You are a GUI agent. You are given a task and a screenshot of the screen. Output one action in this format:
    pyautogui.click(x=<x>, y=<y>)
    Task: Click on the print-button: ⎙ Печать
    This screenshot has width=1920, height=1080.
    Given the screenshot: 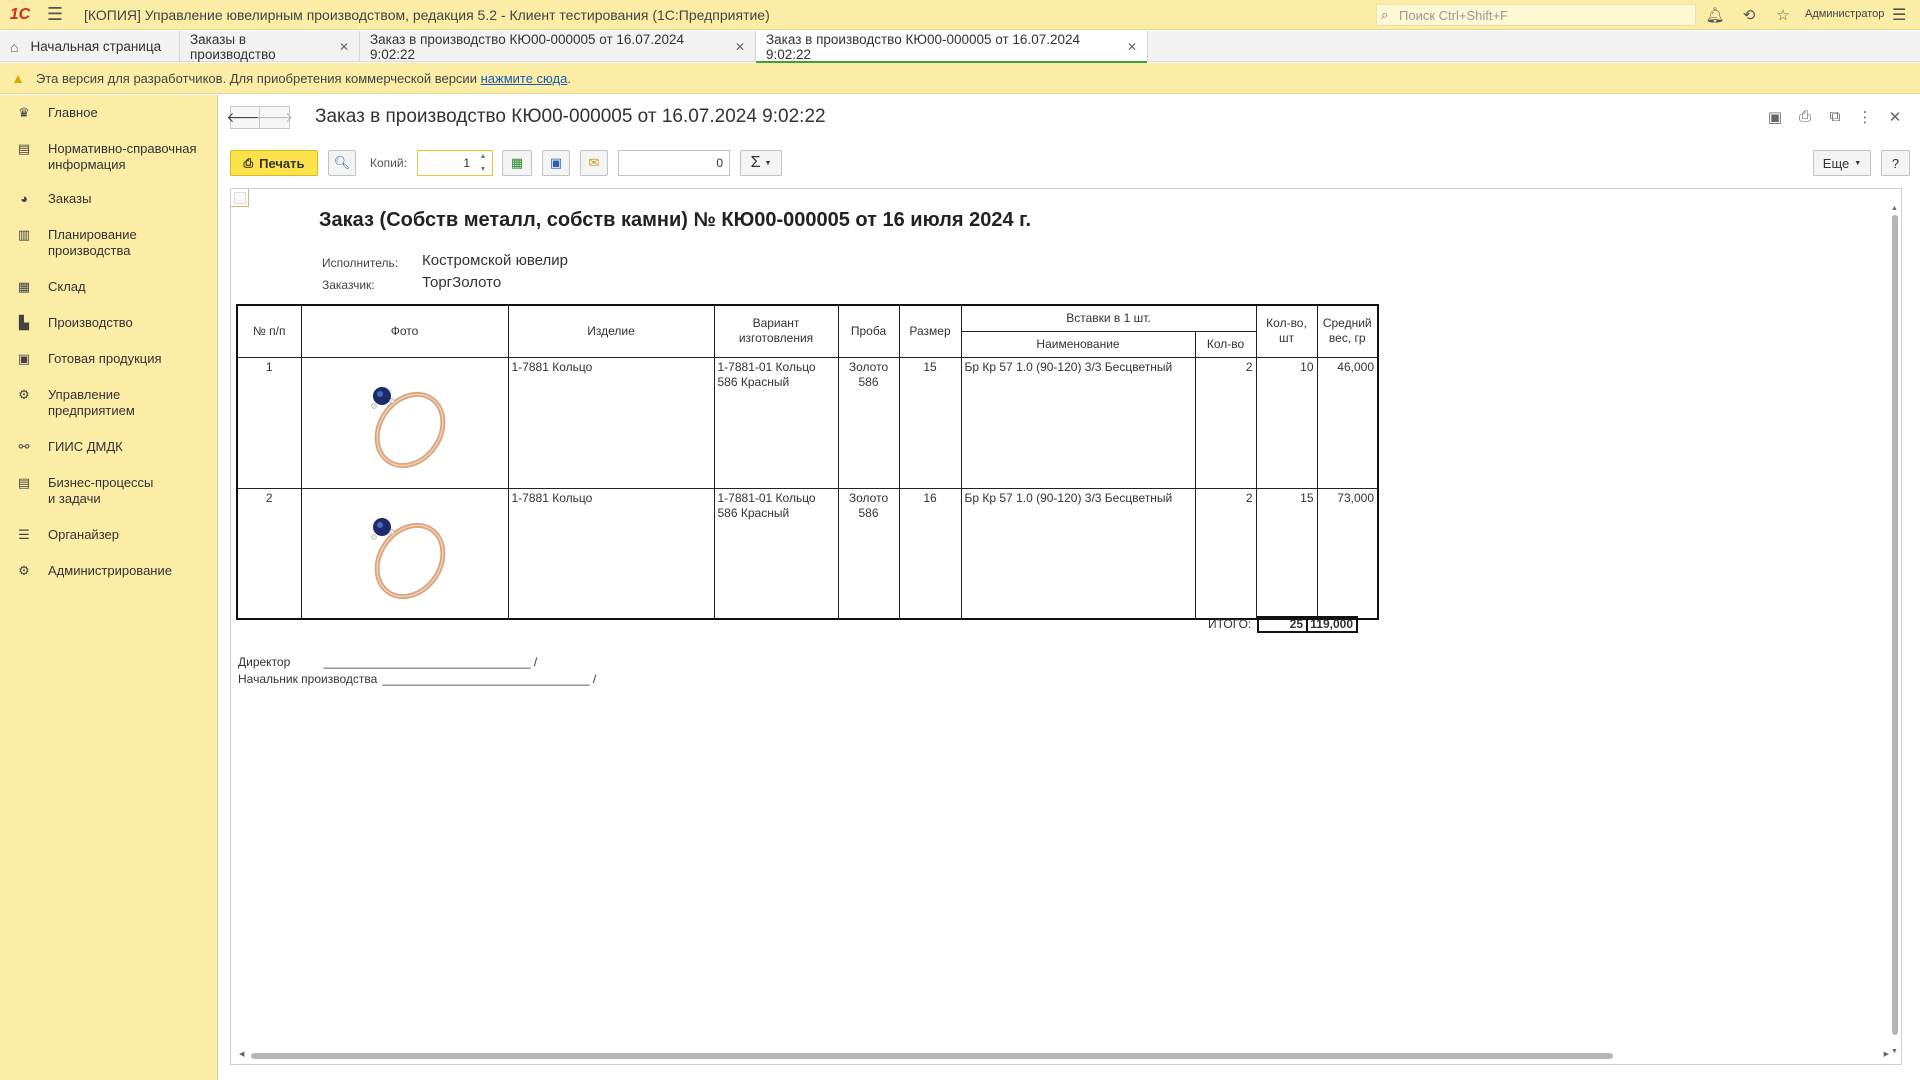 What is the action you would take?
    pyautogui.click(x=274, y=163)
    